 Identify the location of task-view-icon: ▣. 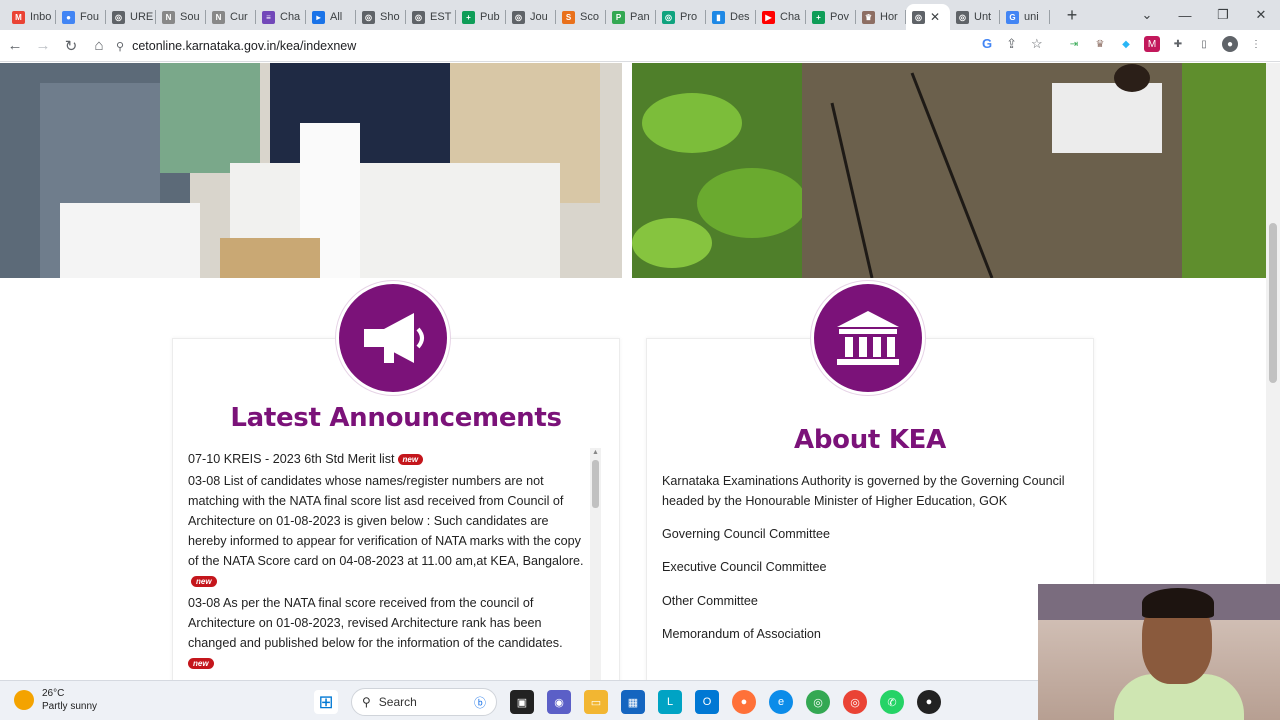
(522, 702).